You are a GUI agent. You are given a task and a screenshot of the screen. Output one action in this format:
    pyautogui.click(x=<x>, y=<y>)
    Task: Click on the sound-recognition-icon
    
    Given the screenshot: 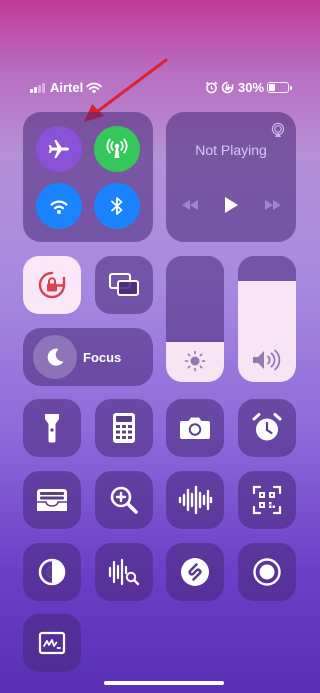 What is the action you would take?
    pyautogui.click(x=124, y=572)
    